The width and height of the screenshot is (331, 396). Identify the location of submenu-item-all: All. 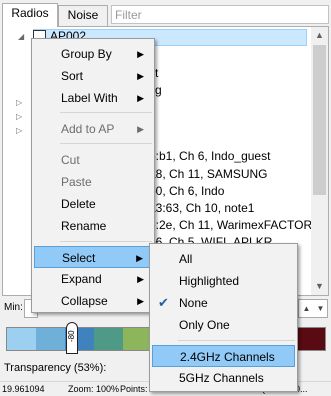
(223, 259).